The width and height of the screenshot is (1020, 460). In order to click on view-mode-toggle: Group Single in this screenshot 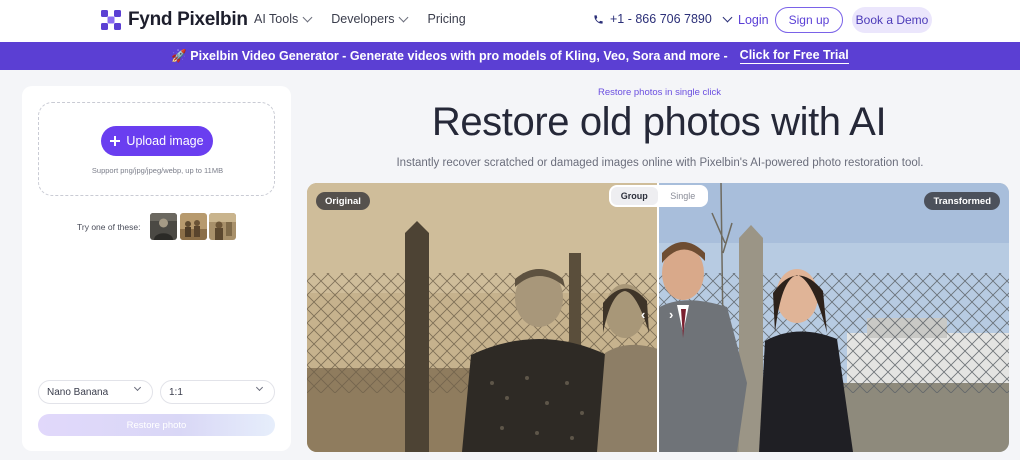, I will do `click(658, 196)`.